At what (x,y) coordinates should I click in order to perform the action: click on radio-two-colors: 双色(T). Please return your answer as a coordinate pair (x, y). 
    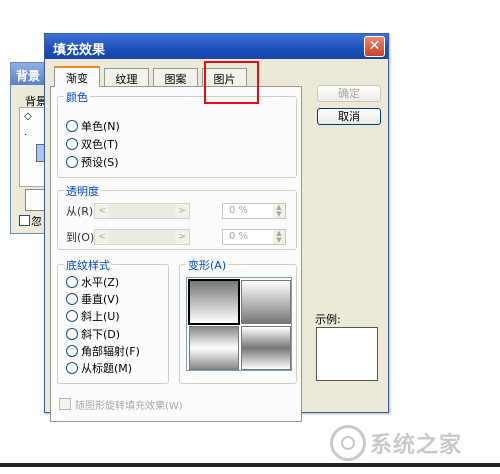
    Looking at the image, I should click on (92, 144).